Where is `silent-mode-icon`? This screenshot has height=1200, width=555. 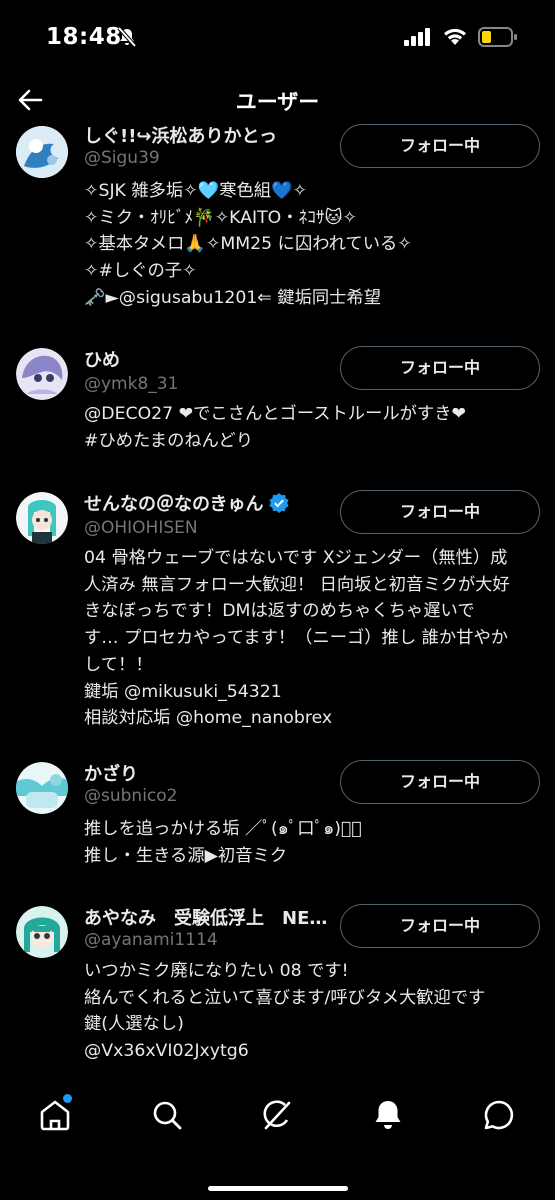 silent-mode-icon is located at coordinates (127, 37).